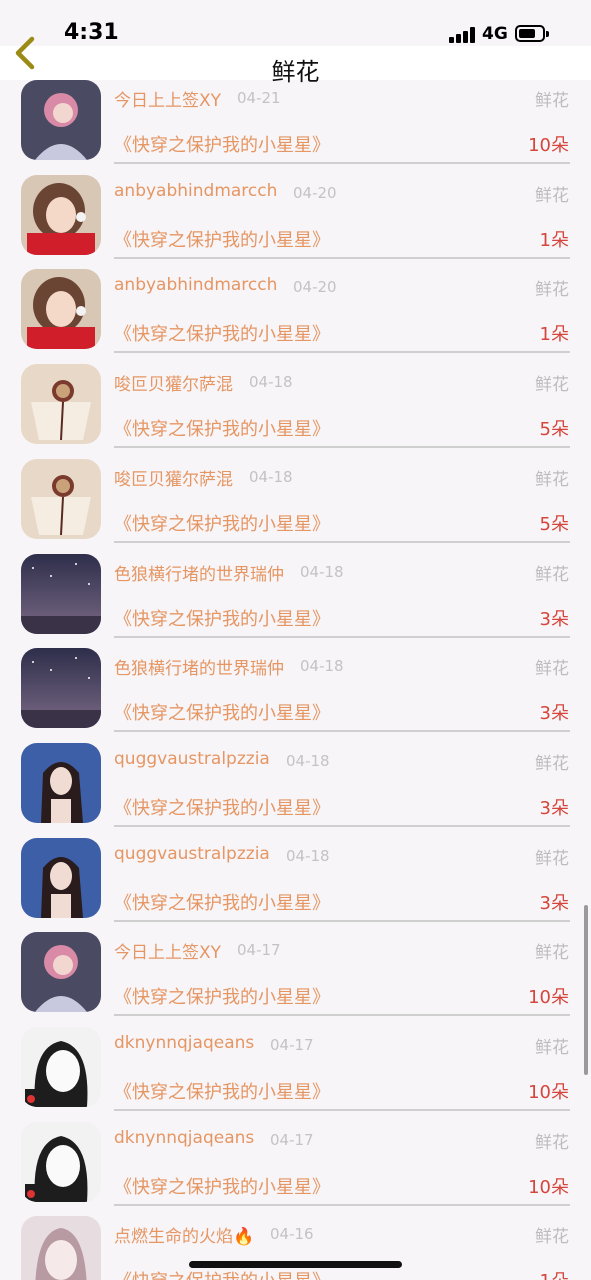 Image resolution: width=591 pixels, height=1280 pixels. Describe the element at coordinates (295, 981) in the screenshot. I see `list-item: 今日上上签XY 04-17 鲜花《快穿之保护我的小星星》 10朵` at that location.